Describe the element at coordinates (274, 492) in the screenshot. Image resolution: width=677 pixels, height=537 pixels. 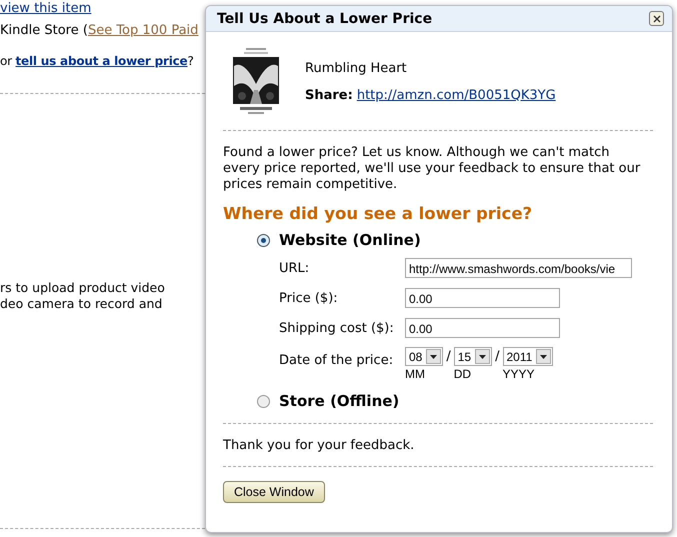
I see `close-window-button: Close Window` at that location.